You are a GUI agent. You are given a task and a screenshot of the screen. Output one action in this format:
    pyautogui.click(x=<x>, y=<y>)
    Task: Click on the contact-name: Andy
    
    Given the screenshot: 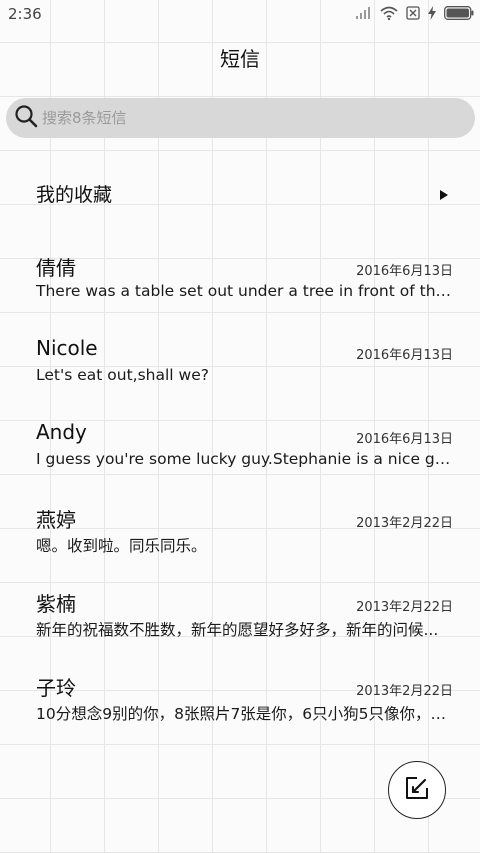 What is the action you would take?
    pyautogui.click(x=61, y=432)
    